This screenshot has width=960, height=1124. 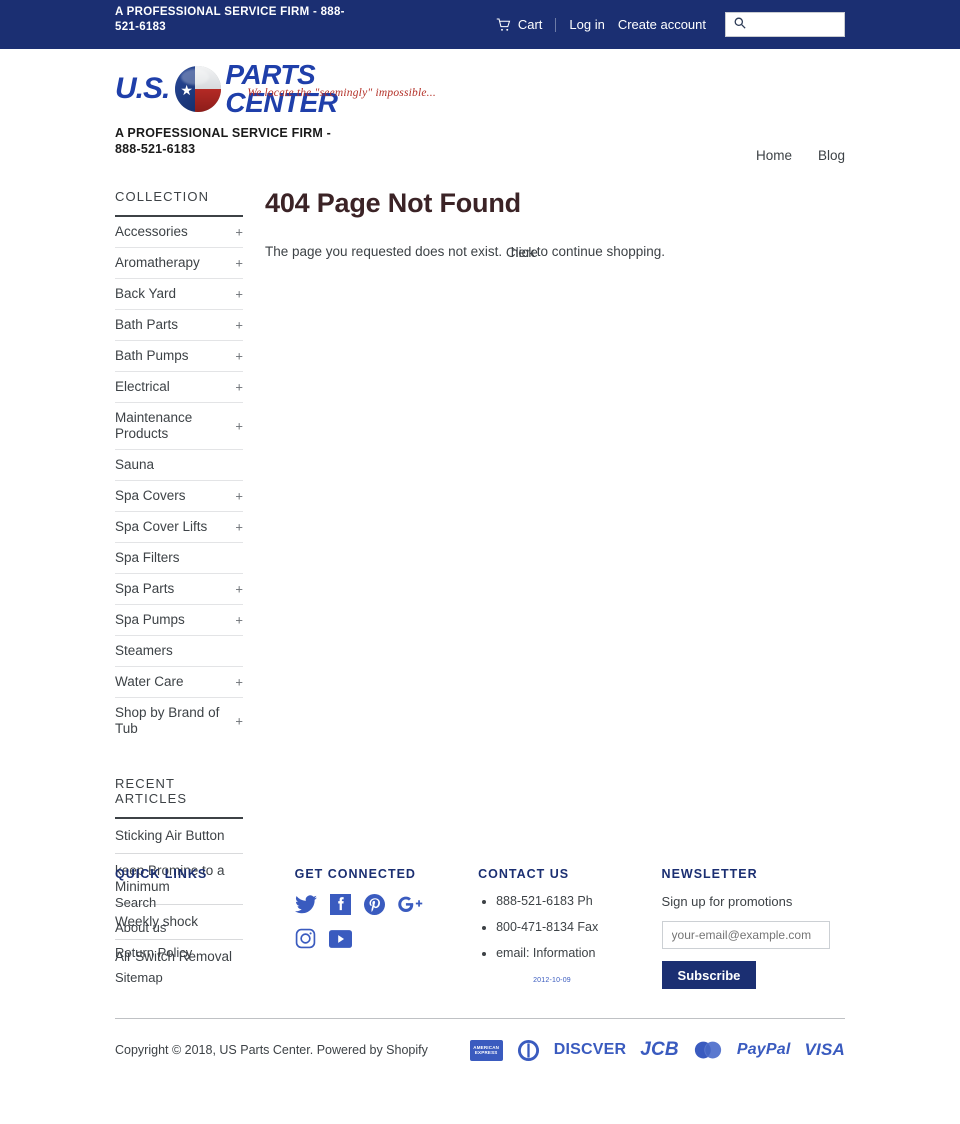 What do you see at coordinates (586, 24) in the screenshot?
I see `login-link: Log in` at bounding box center [586, 24].